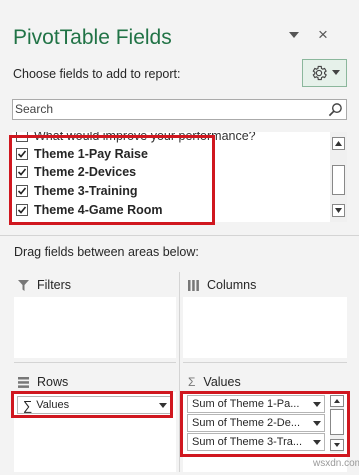  I want to click on pane-title: PivotTable Fields, so click(92, 37).